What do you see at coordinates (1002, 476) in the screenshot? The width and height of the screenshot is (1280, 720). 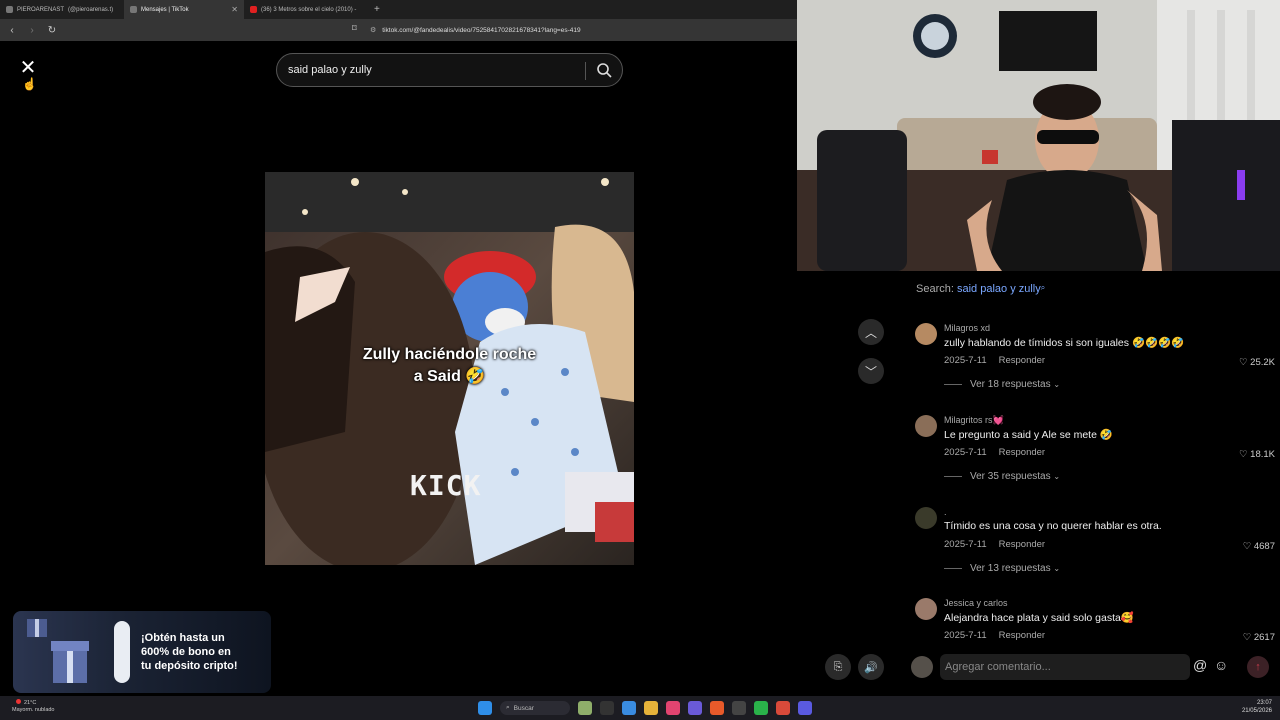 I see `view-replies-button: Ver 35 respuestas ⌄` at bounding box center [1002, 476].